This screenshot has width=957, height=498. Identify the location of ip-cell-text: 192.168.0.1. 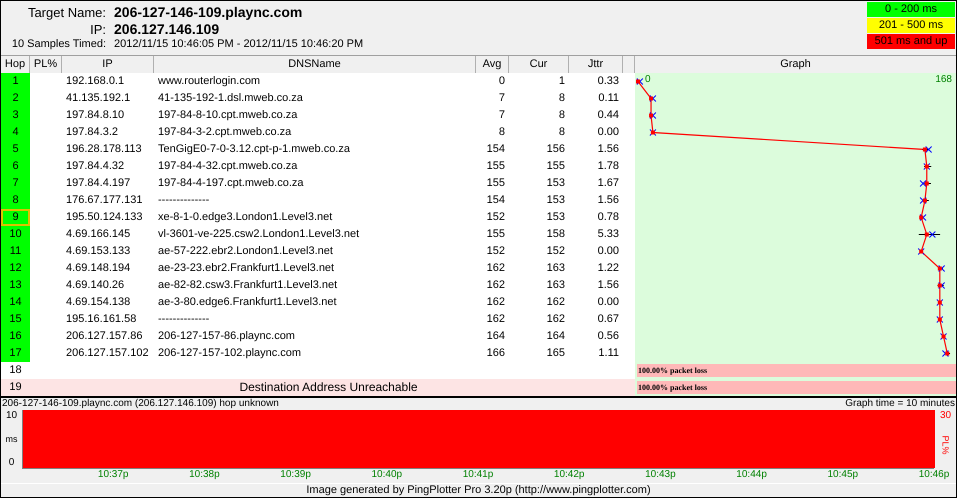
(95, 81).